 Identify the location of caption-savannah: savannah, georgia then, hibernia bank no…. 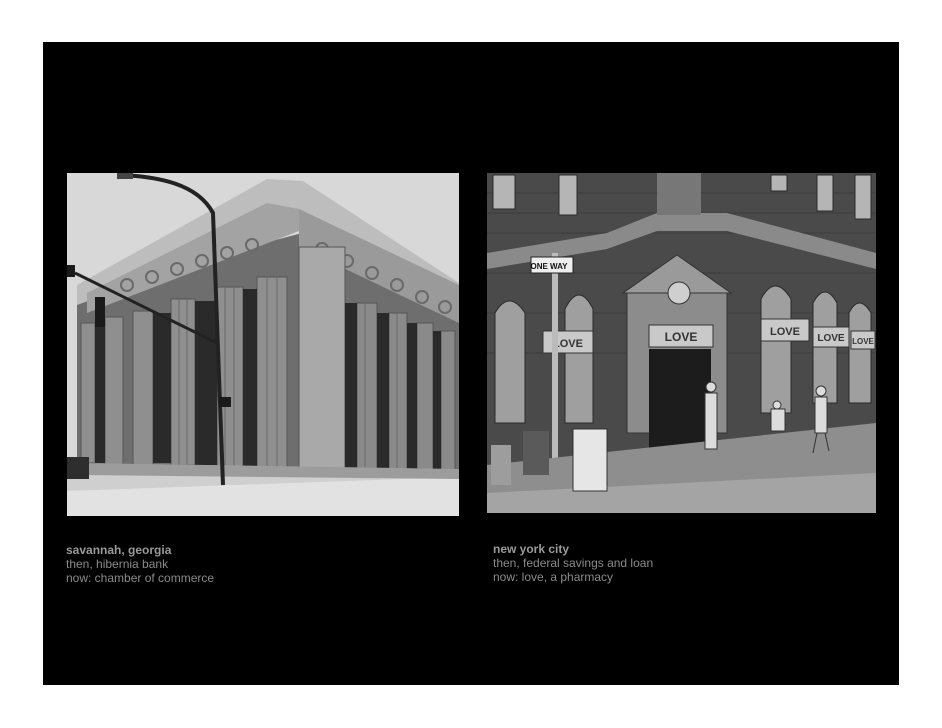
(140, 564).